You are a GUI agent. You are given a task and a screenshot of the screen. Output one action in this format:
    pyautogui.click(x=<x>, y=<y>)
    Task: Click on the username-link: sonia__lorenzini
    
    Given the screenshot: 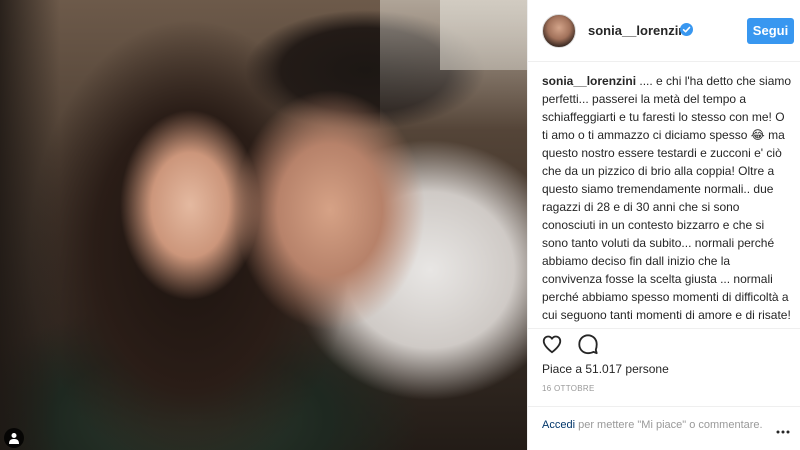 What is the action you would take?
    pyautogui.click(x=639, y=30)
    